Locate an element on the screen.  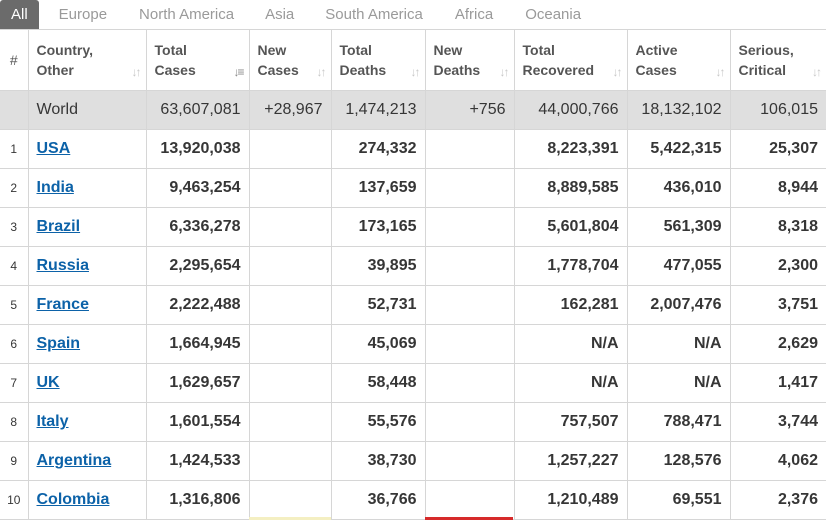
country-name: Russia is located at coordinates (87, 266).